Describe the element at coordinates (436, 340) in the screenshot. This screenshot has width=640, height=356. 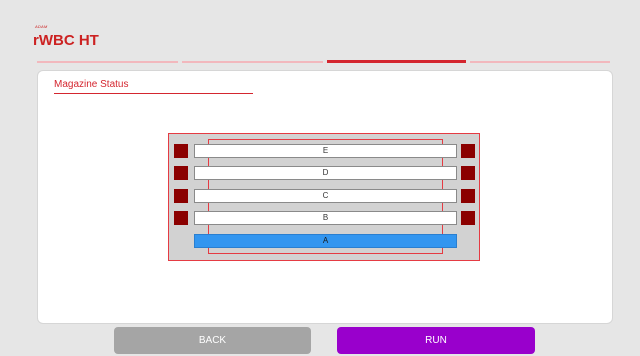
I see `run-button: RUN` at that location.